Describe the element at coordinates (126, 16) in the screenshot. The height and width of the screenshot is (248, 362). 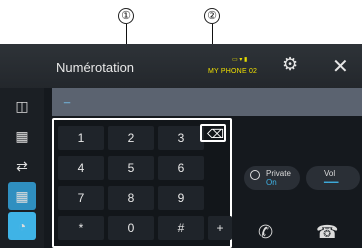
I see `callout-1: ①` at that location.